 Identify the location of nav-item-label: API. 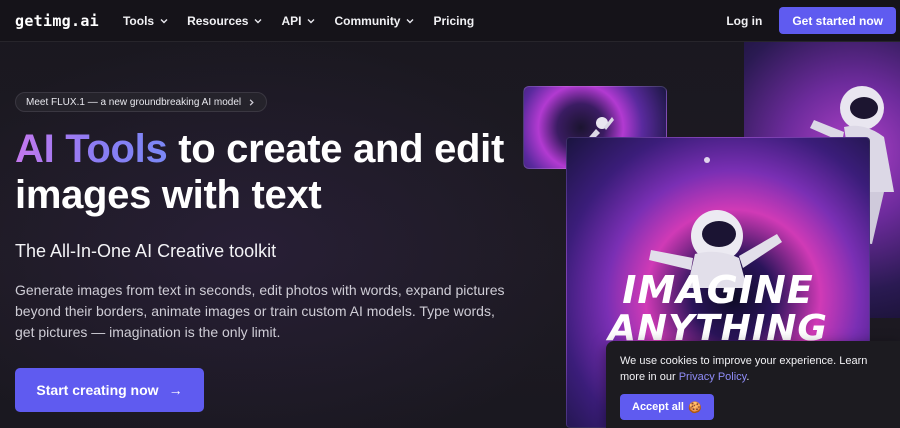
(291, 20).